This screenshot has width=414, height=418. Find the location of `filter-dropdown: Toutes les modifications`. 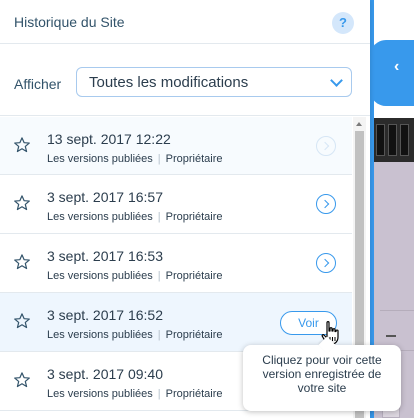

filter-dropdown: Toutes les modifications is located at coordinates (214, 82).